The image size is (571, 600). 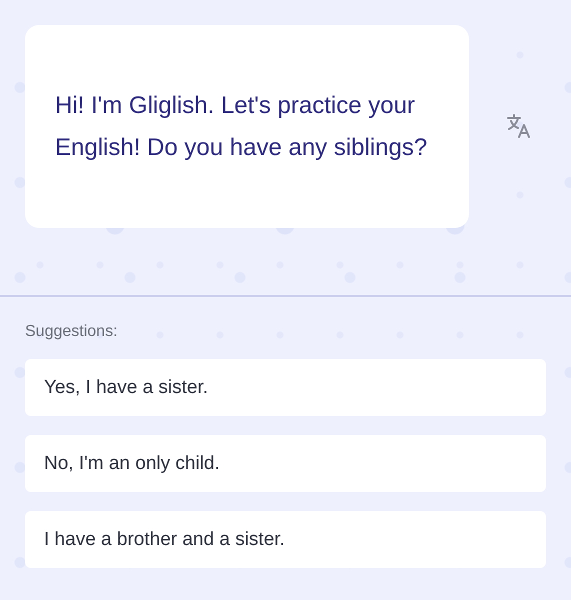 I want to click on suggestion-button: No, I'm an only child., so click(x=285, y=463).